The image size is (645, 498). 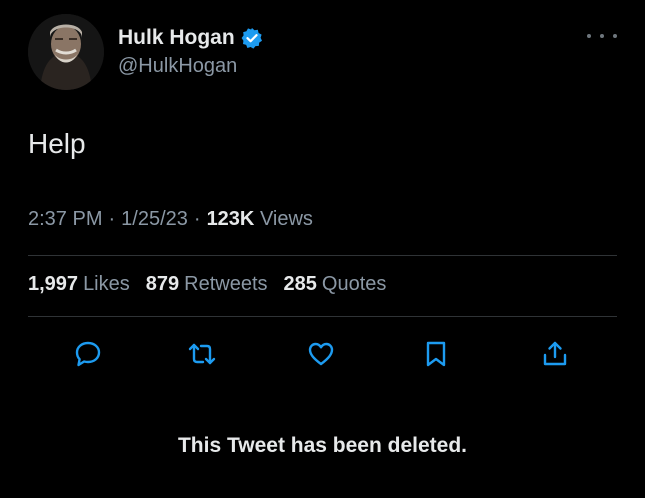 I want to click on verified-badge-icon, so click(x=252, y=38).